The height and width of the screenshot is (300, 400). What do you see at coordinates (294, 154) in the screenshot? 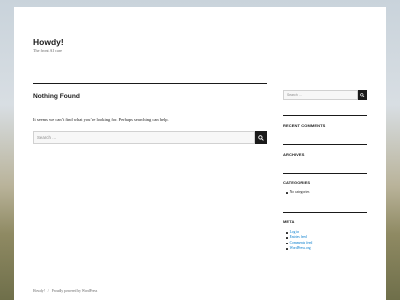
I see `archives-title: ARCHIVES` at bounding box center [294, 154].